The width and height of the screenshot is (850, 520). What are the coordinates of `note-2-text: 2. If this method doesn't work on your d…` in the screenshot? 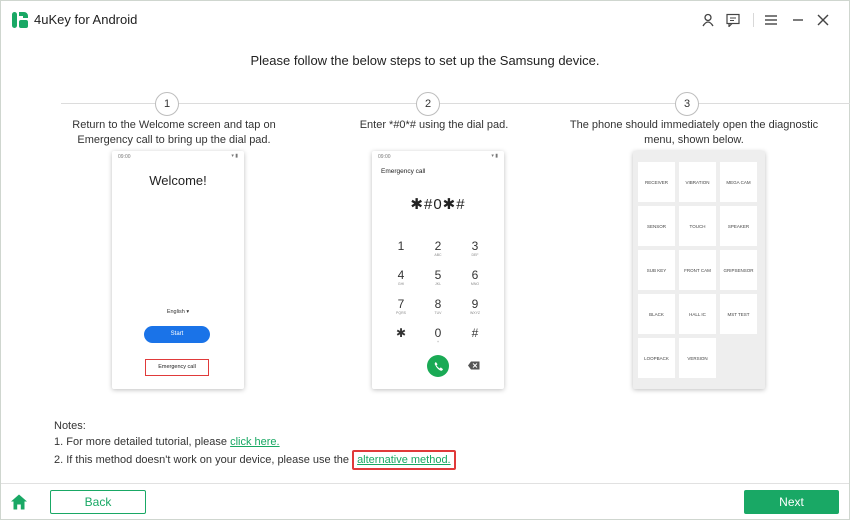 It's located at (203, 460).